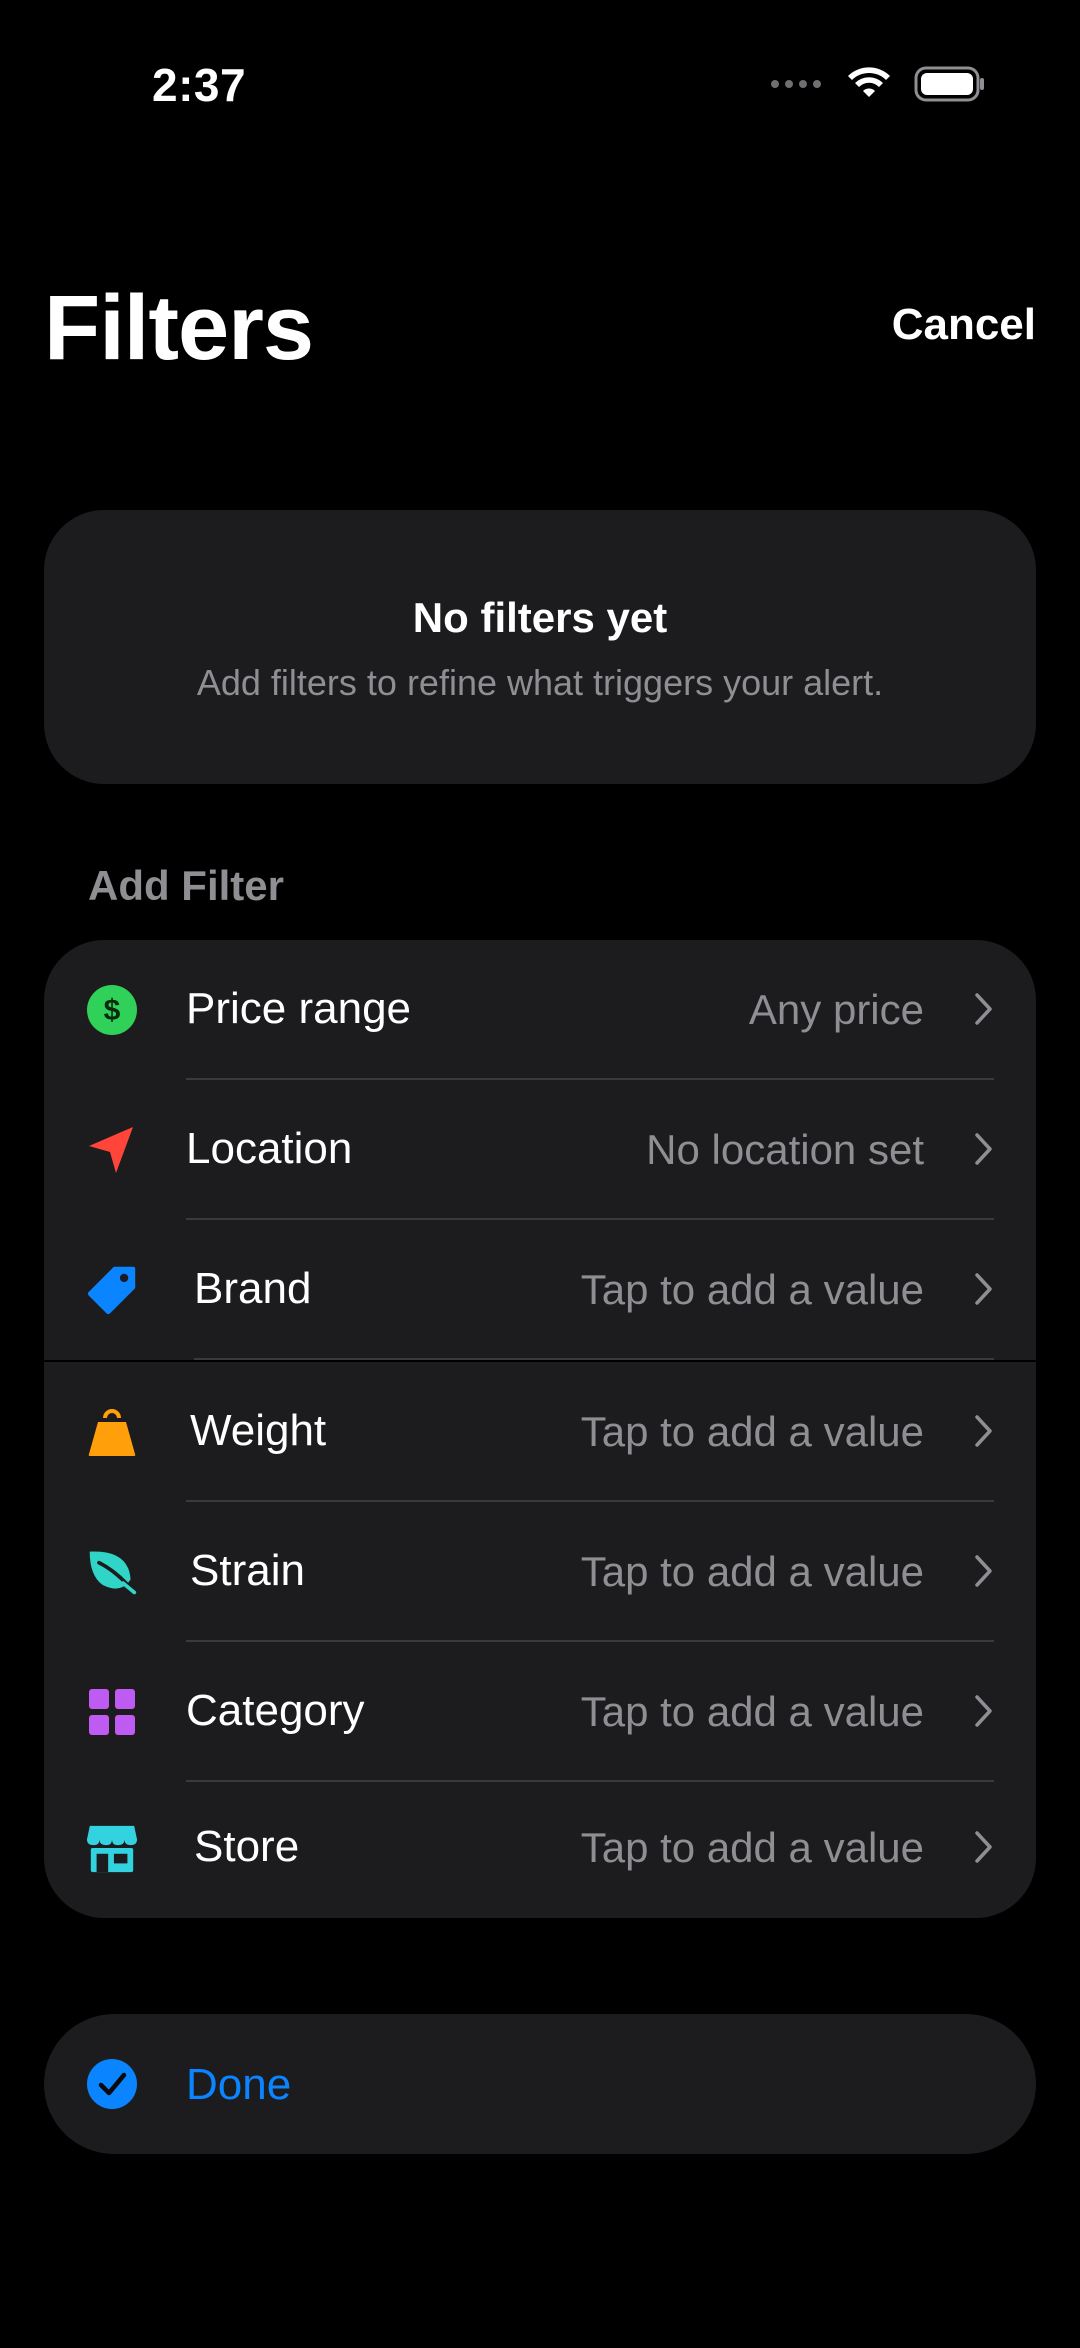 This screenshot has width=1080, height=2348. I want to click on filter-row-store: Store Tap to add a value, so click(540, 1848).